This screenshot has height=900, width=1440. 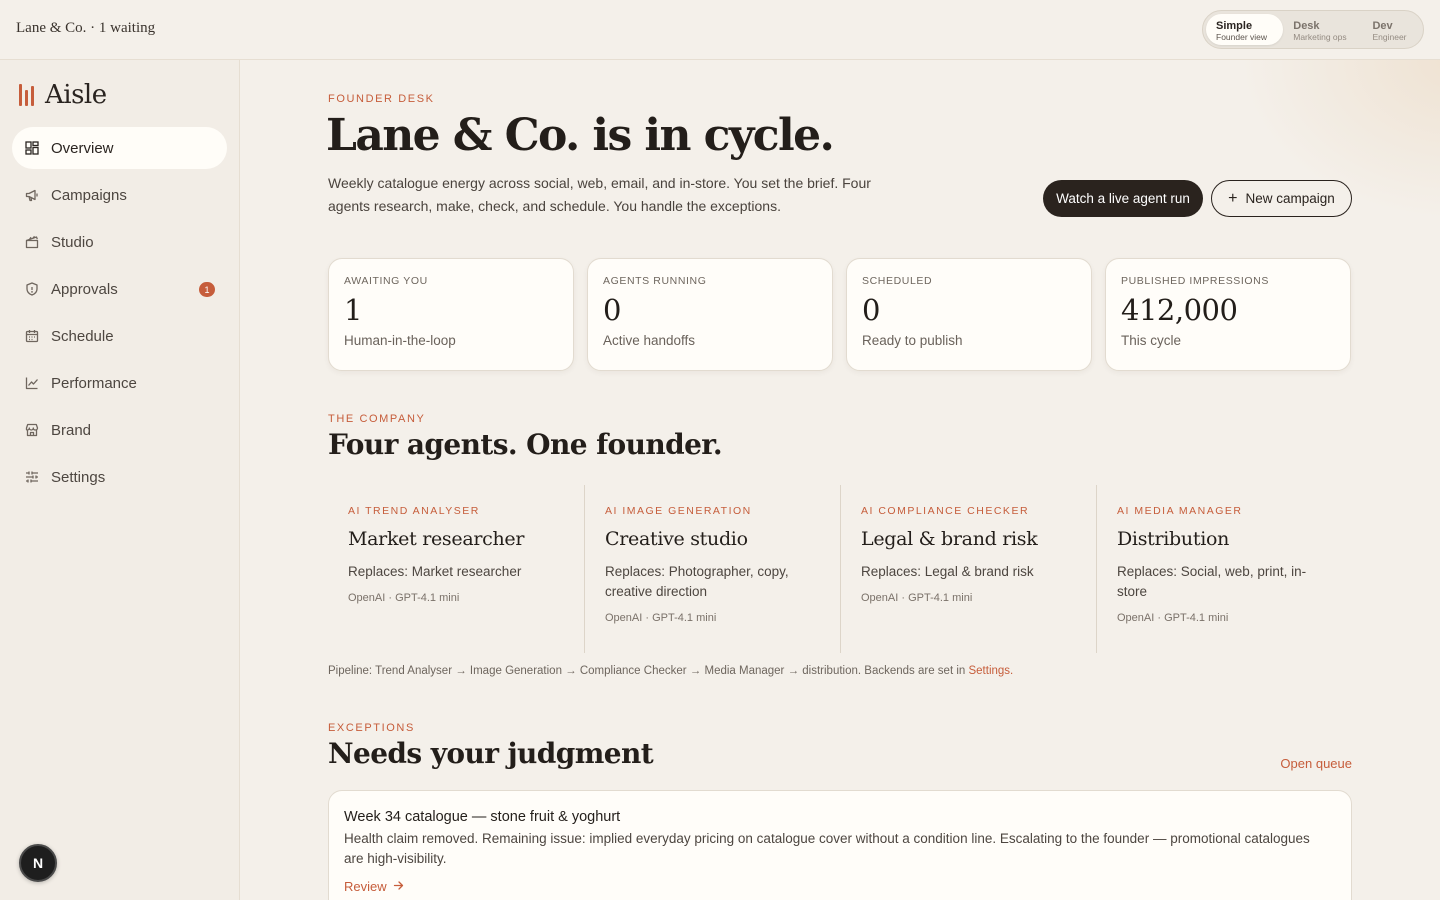 I want to click on stat-label: SCHEDULED, so click(x=897, y=281).